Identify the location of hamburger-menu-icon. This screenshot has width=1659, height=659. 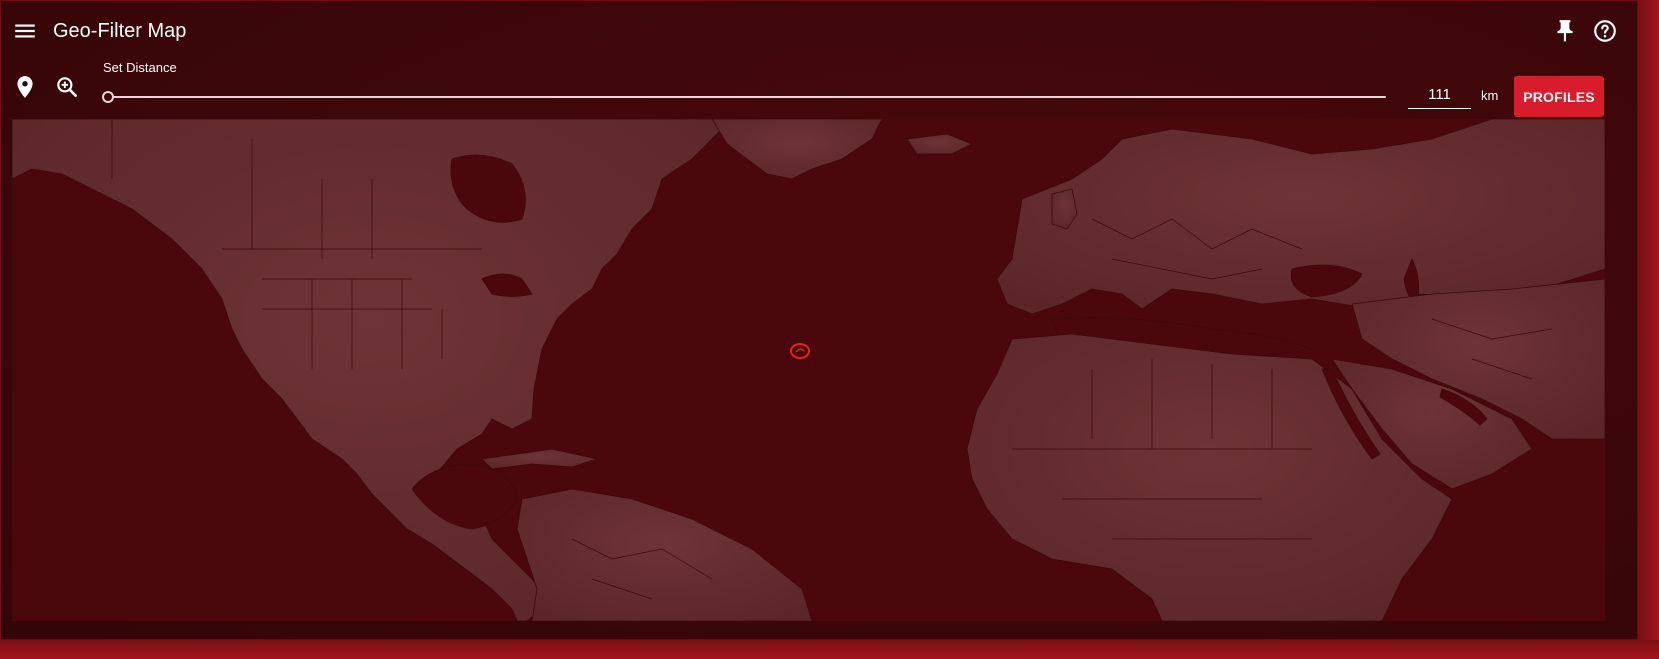
(25, 31).